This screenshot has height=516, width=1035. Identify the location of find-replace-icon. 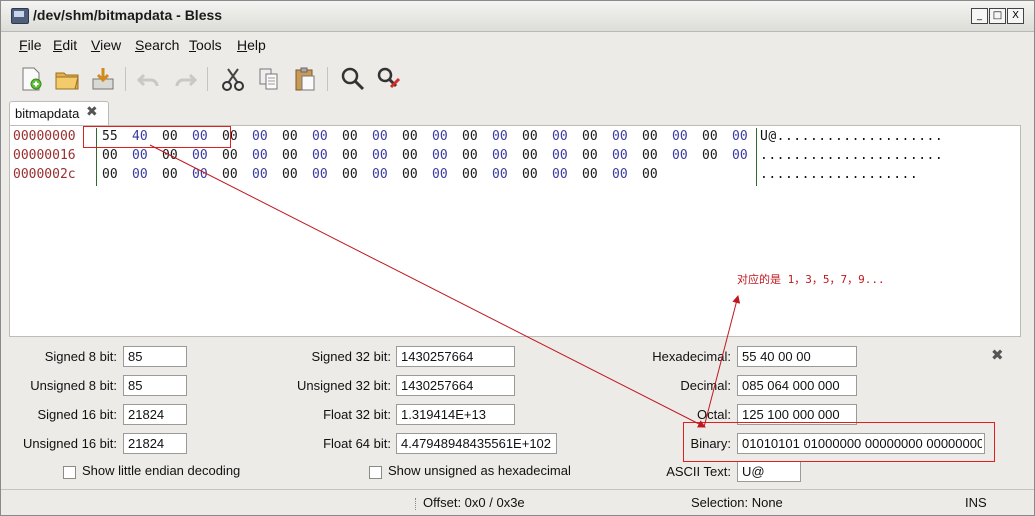
(389, 79).